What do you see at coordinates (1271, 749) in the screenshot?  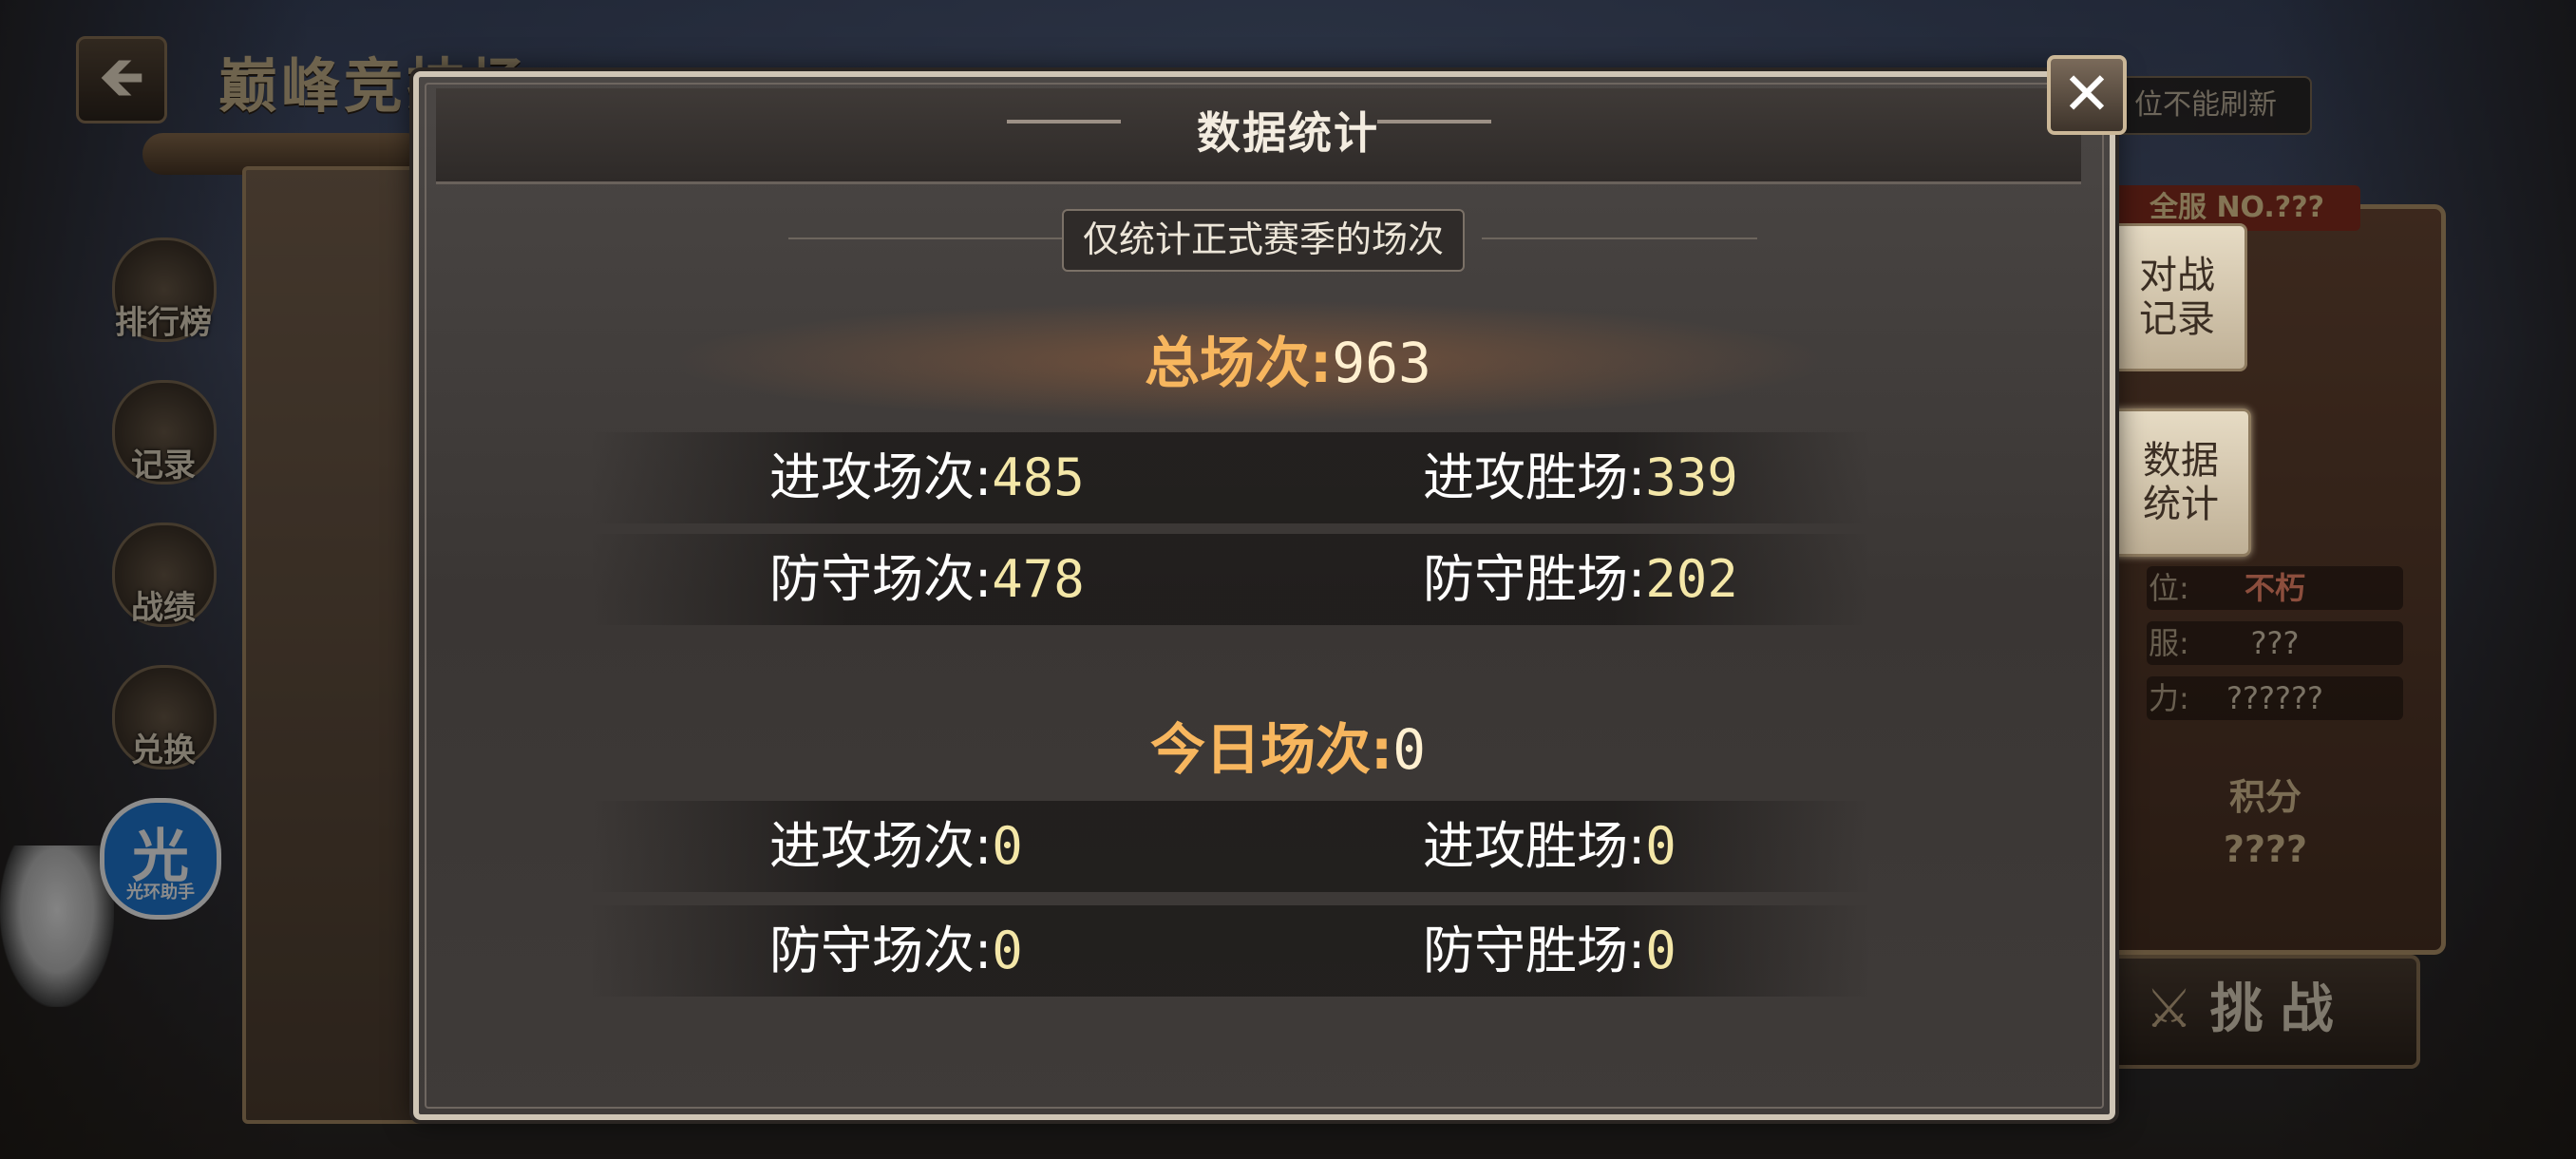 I see `today-label: 今日场次:` at bounding box center [1271, 749].